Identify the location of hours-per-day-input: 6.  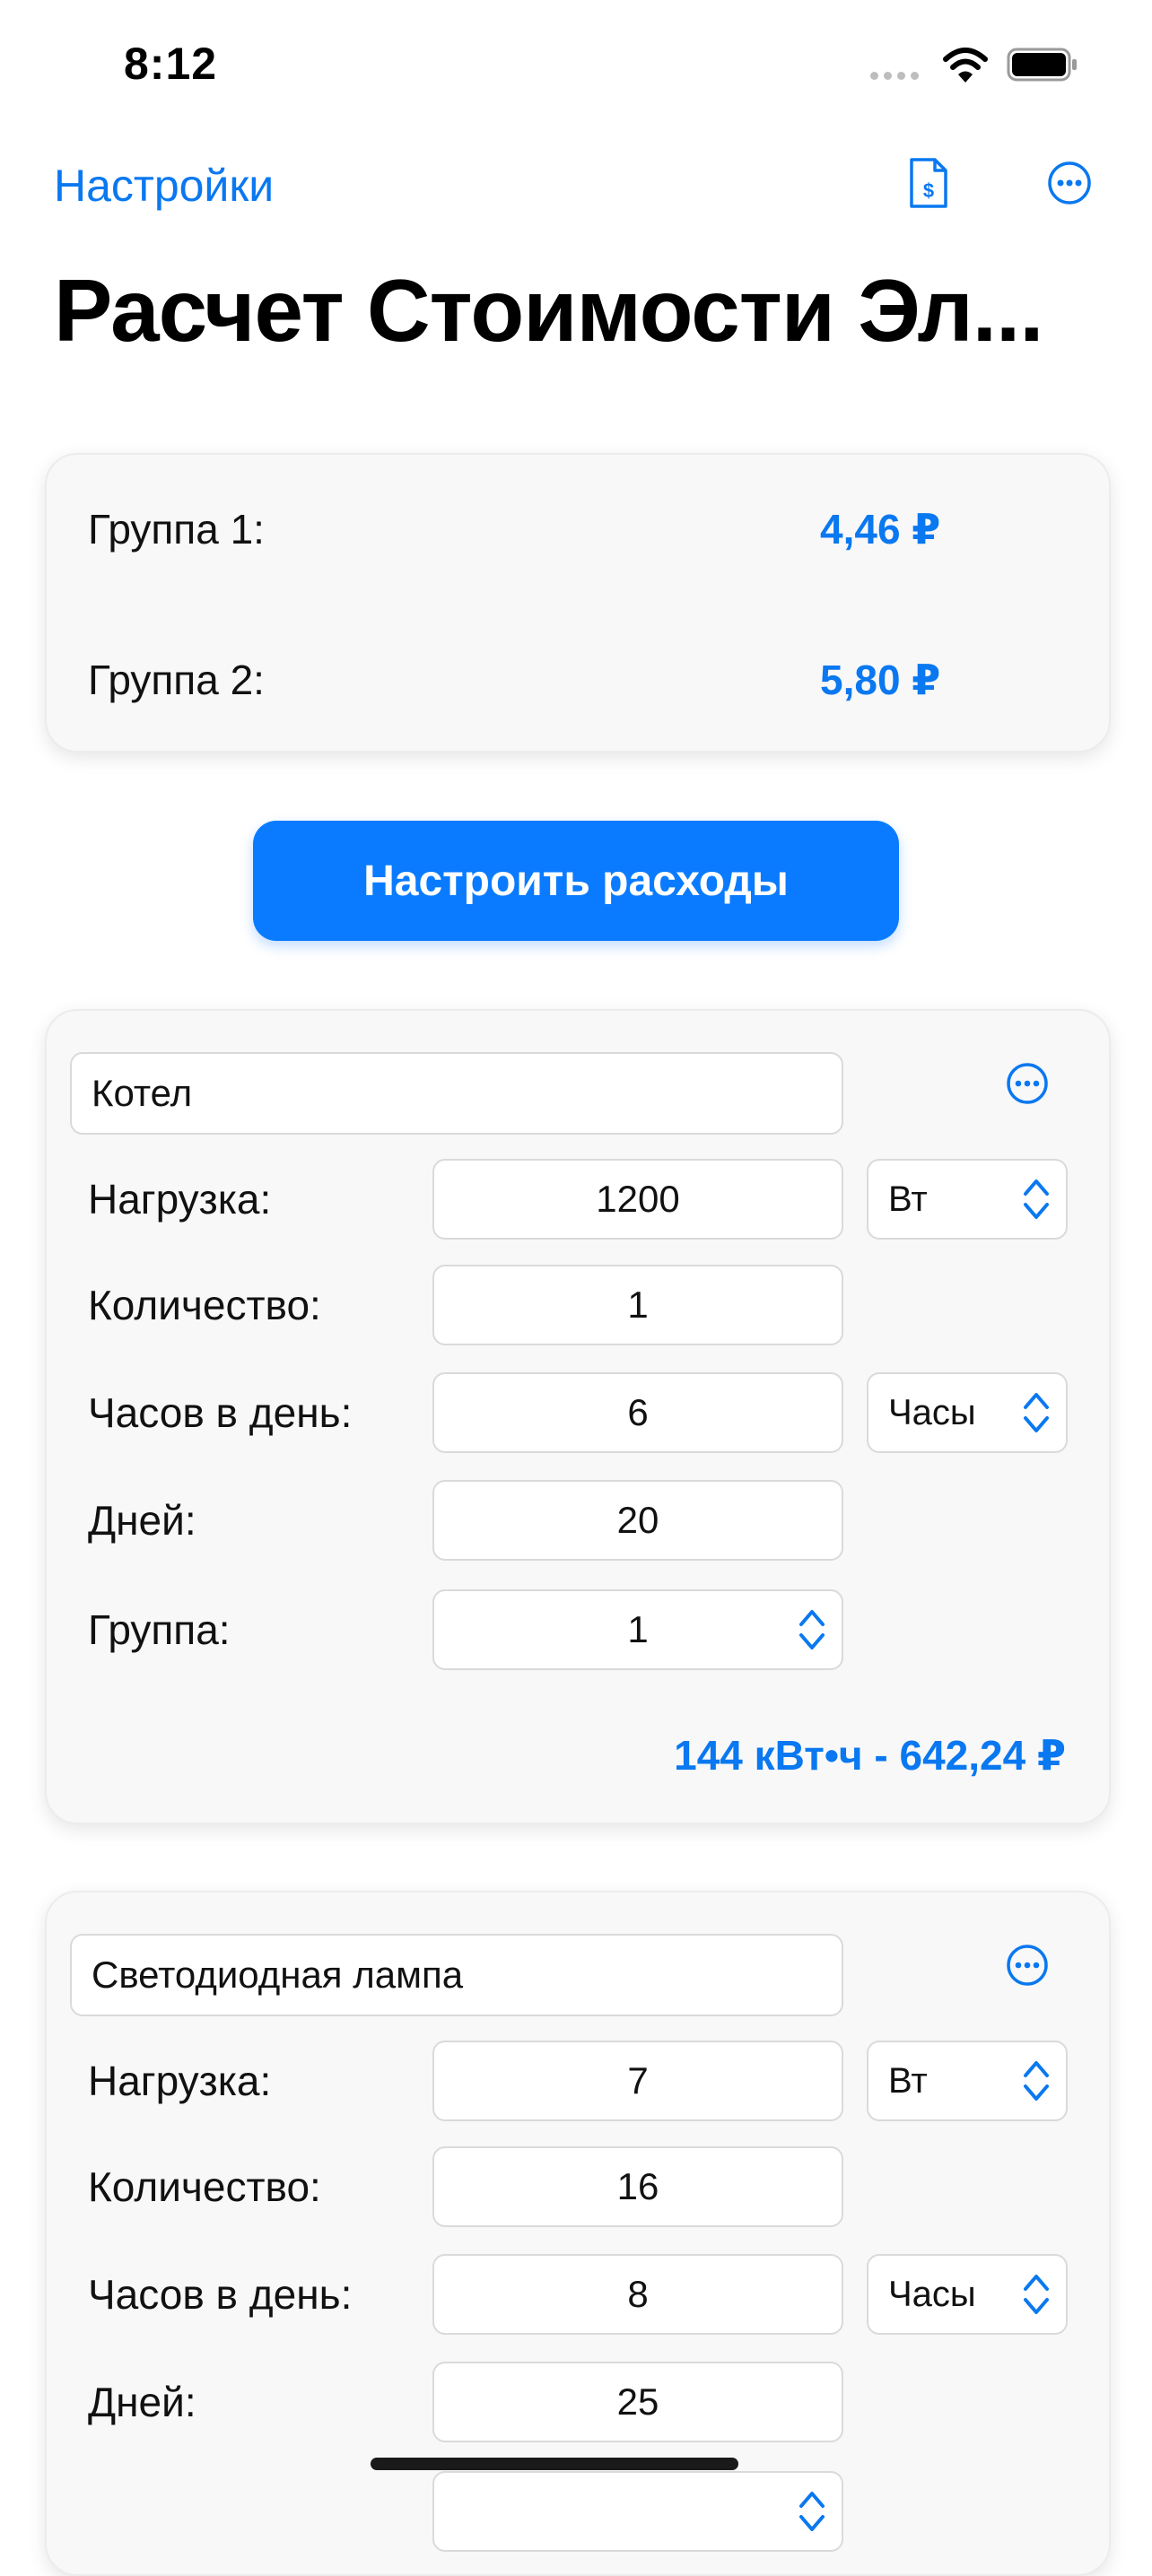
(637, 1412).